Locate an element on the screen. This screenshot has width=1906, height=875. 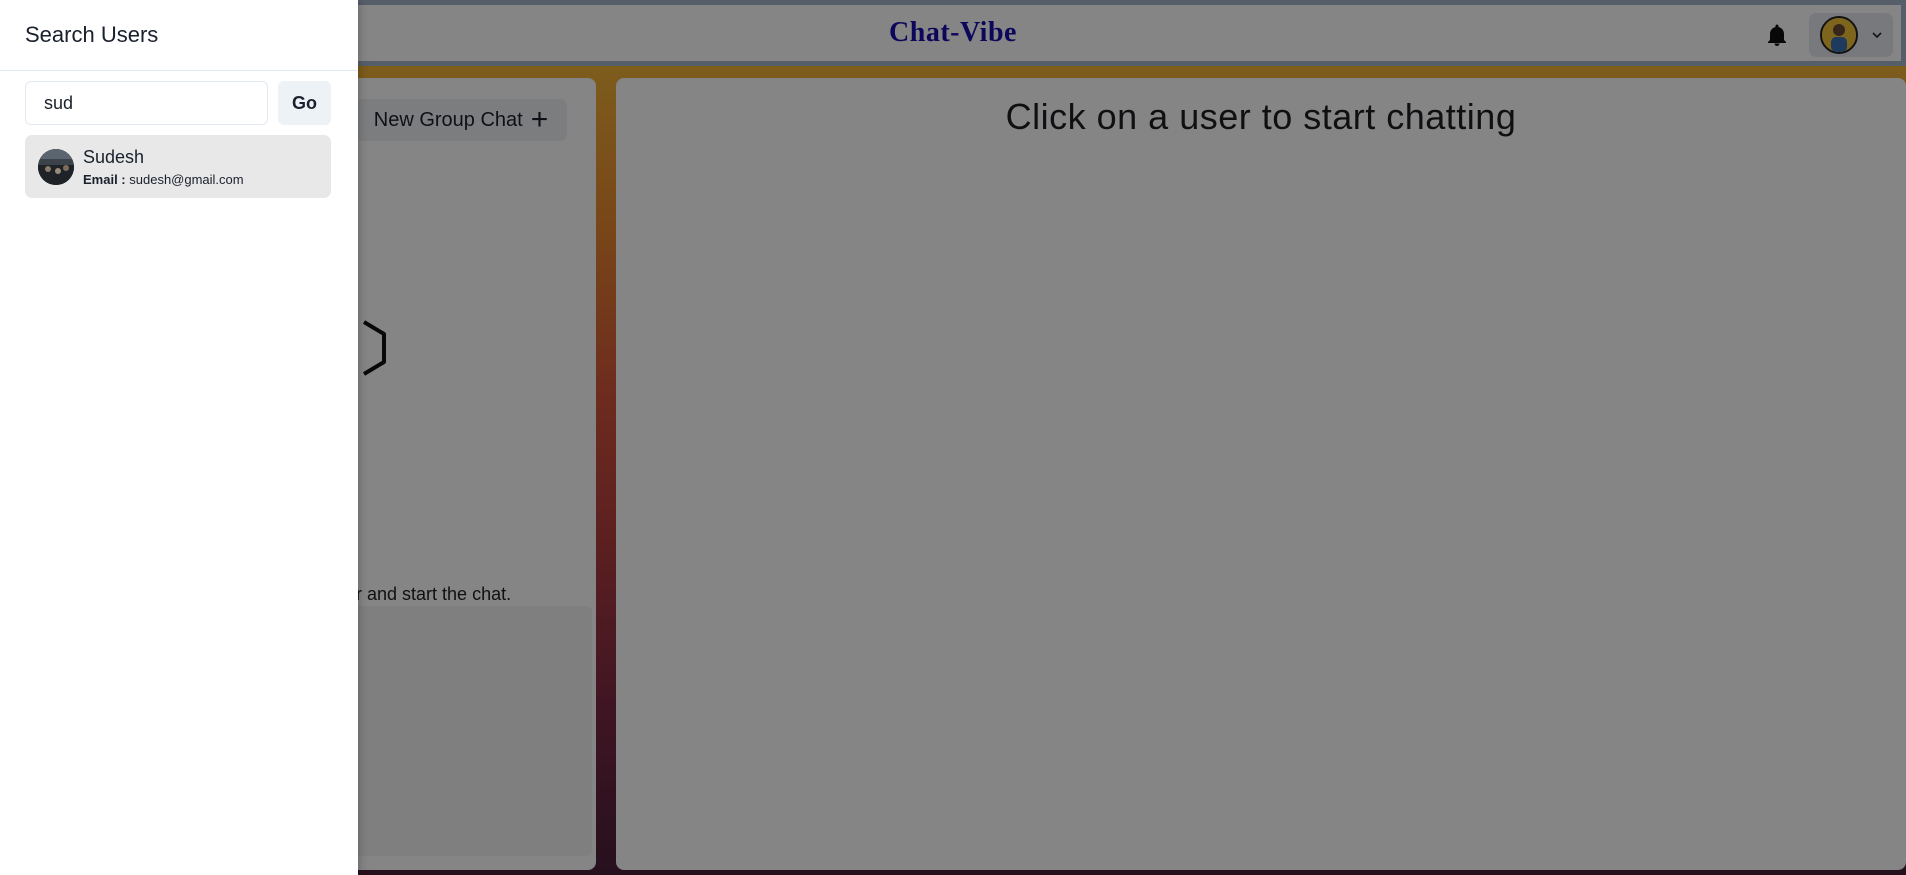
search-input is located at coordinates (146, 103).